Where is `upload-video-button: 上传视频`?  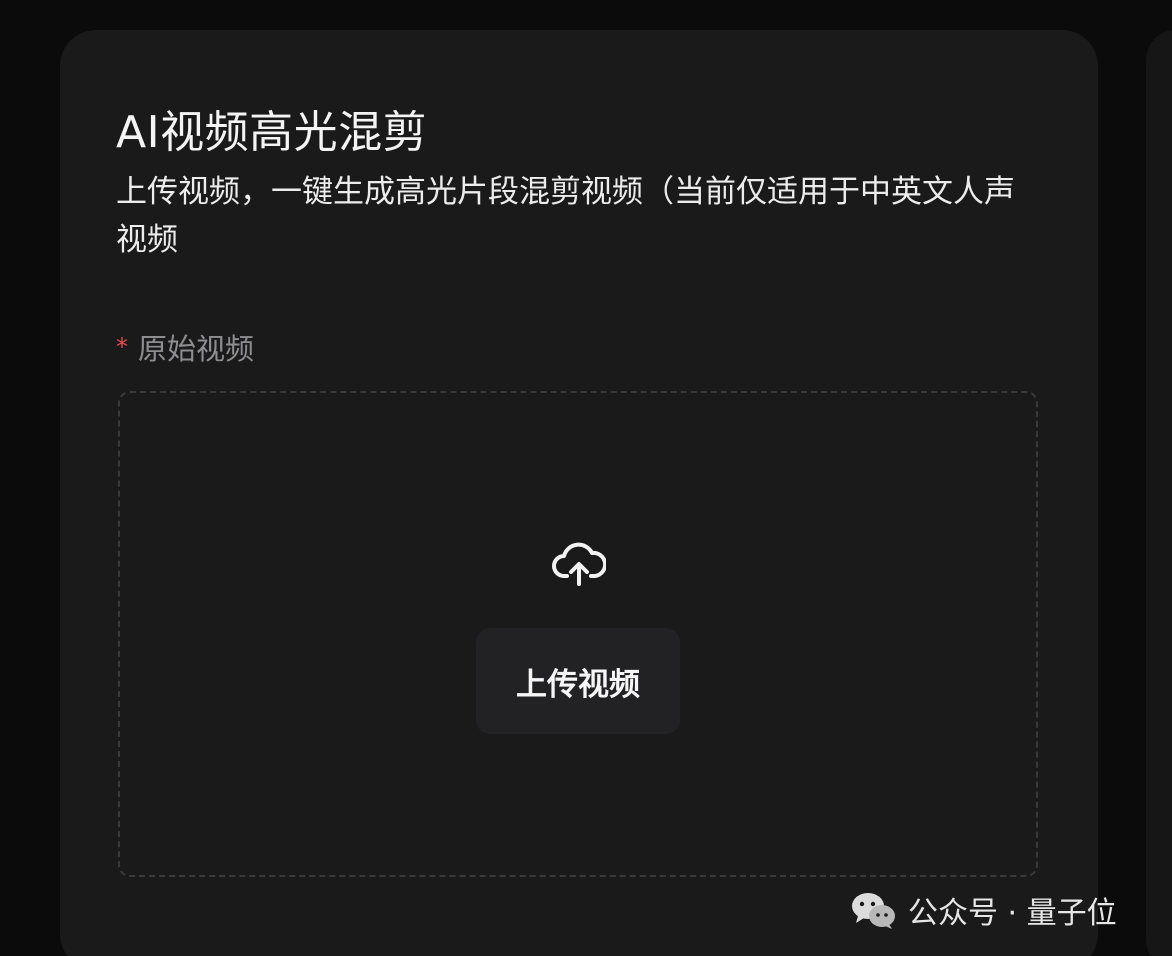
upload-video-button: 上传视频 is located at coordinates (578, 681).